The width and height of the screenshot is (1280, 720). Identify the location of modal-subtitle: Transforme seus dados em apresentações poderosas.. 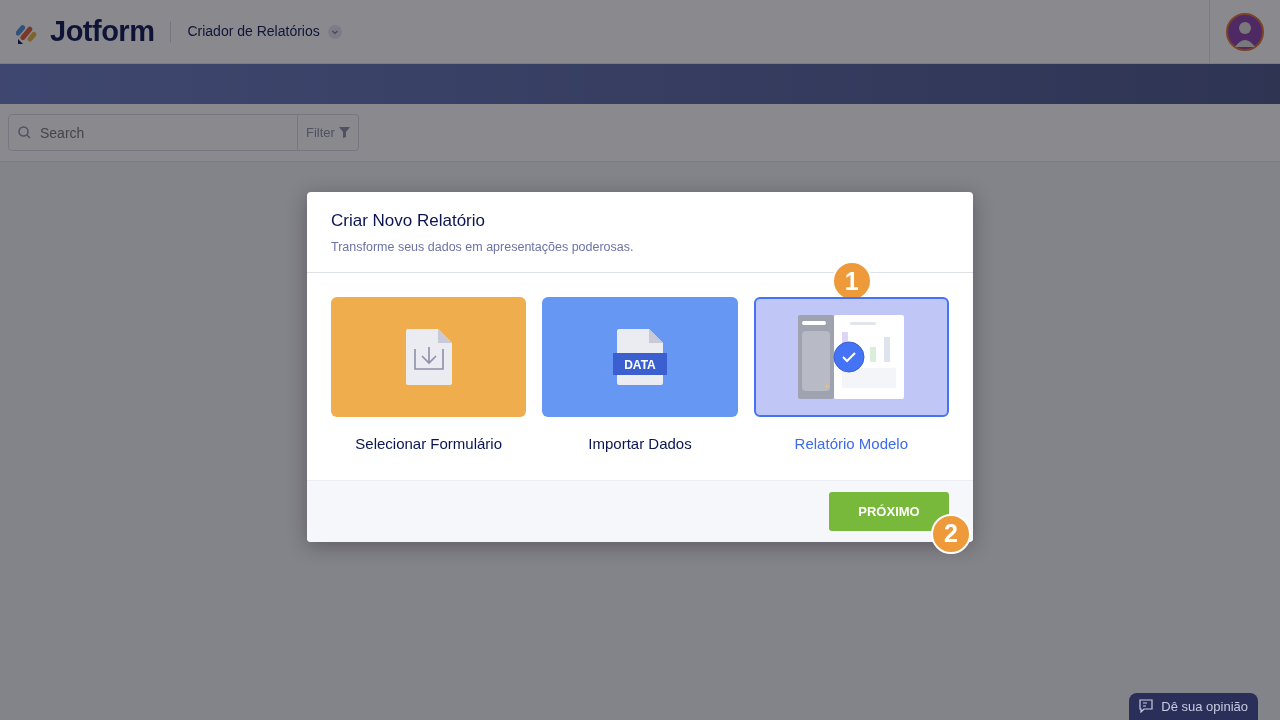
(483, 247).